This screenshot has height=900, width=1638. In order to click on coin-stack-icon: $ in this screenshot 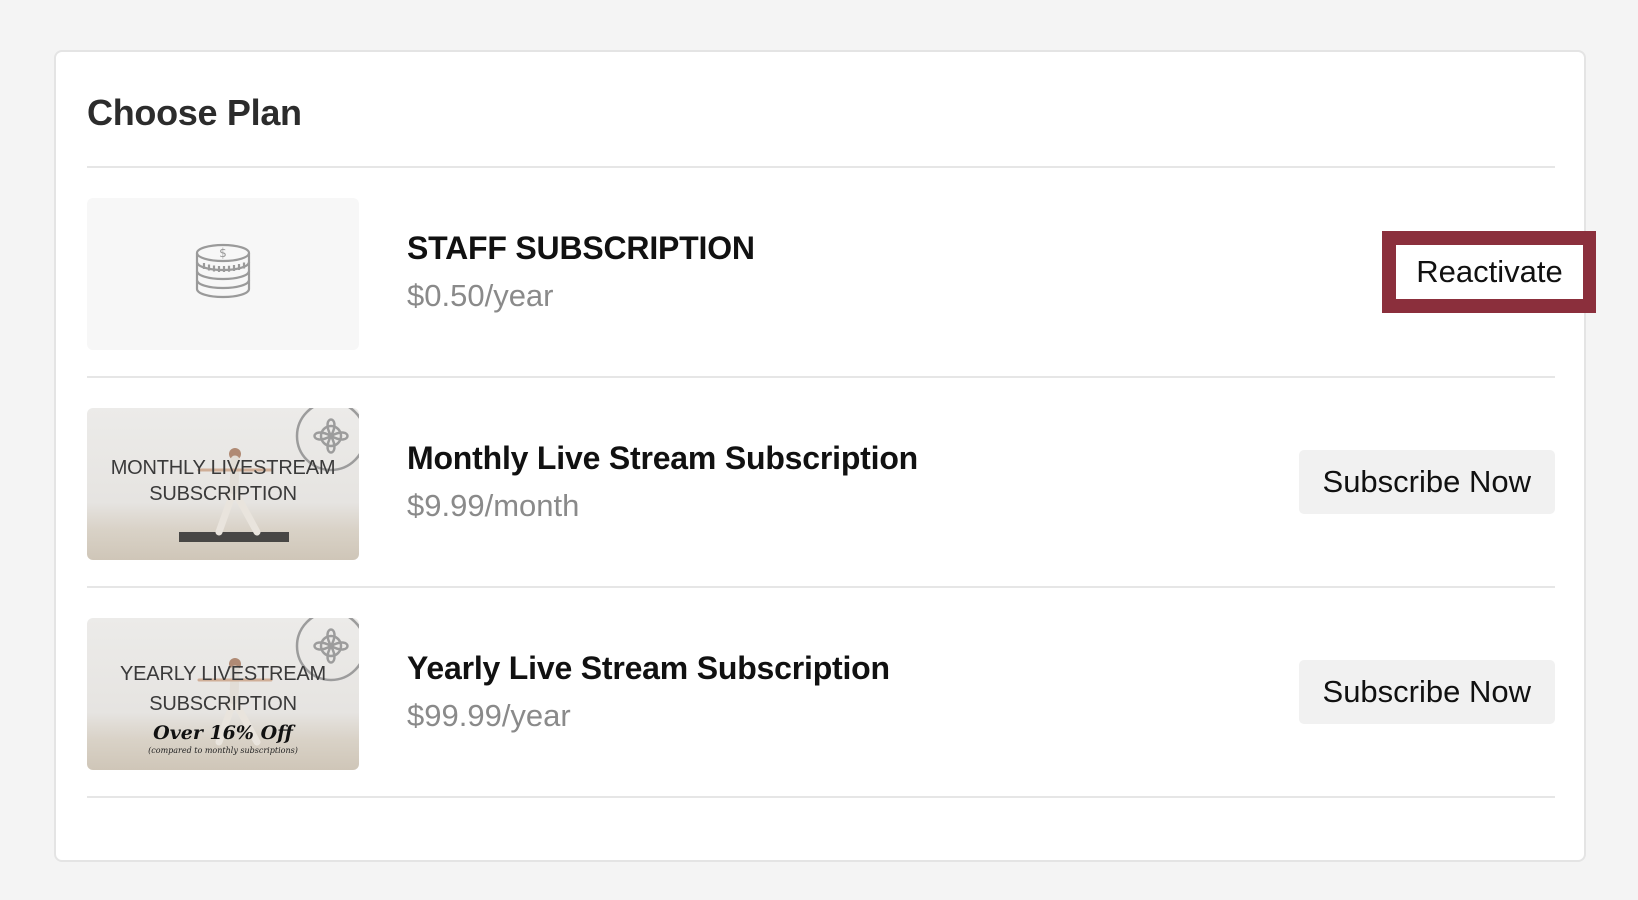, I will do `click(223, 271)`.